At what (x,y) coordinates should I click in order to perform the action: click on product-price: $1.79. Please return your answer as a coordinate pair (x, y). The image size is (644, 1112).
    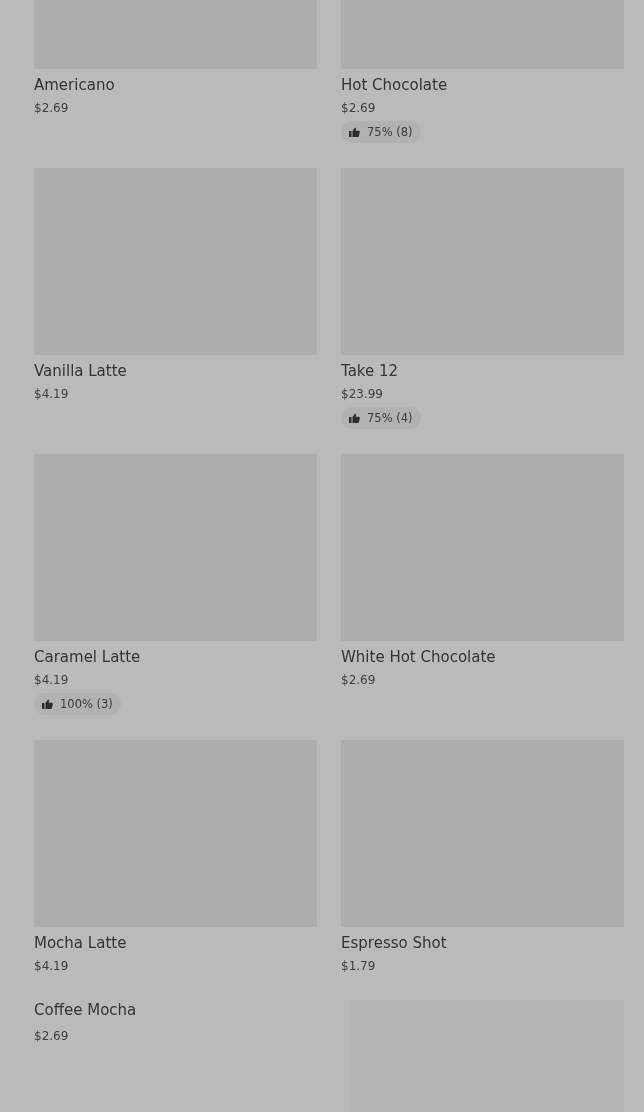
    Looking at the image, I should click on (358, 966).